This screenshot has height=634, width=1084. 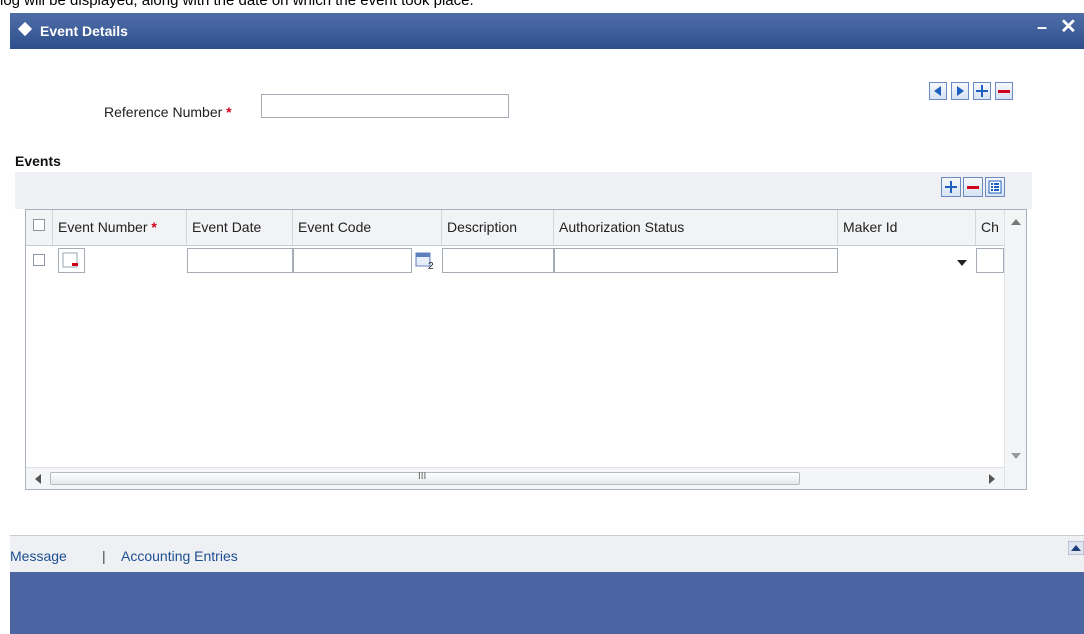 I want to click on title-bar: Event Details – ✕, so click(x=547, y=31).